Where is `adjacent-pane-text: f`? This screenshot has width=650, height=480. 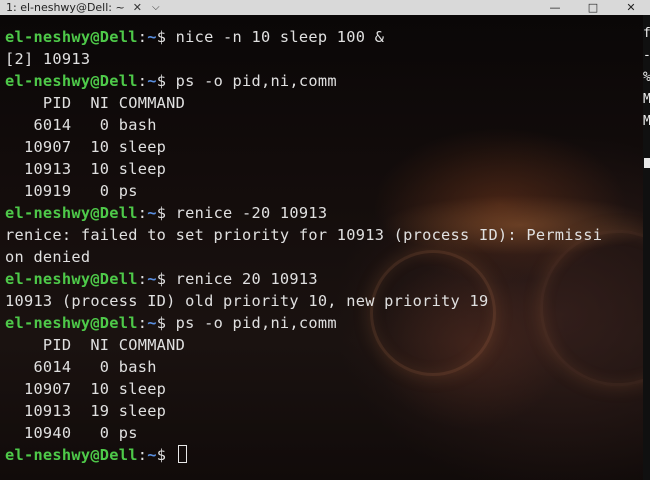
adjacent-pane-text: f is located at coordinates (646, 33).